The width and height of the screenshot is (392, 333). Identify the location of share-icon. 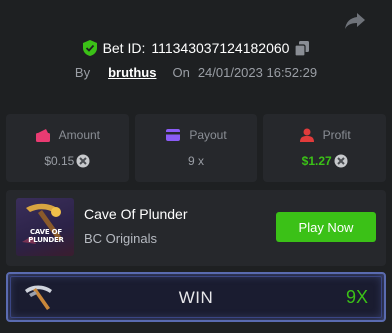
(355, 21).